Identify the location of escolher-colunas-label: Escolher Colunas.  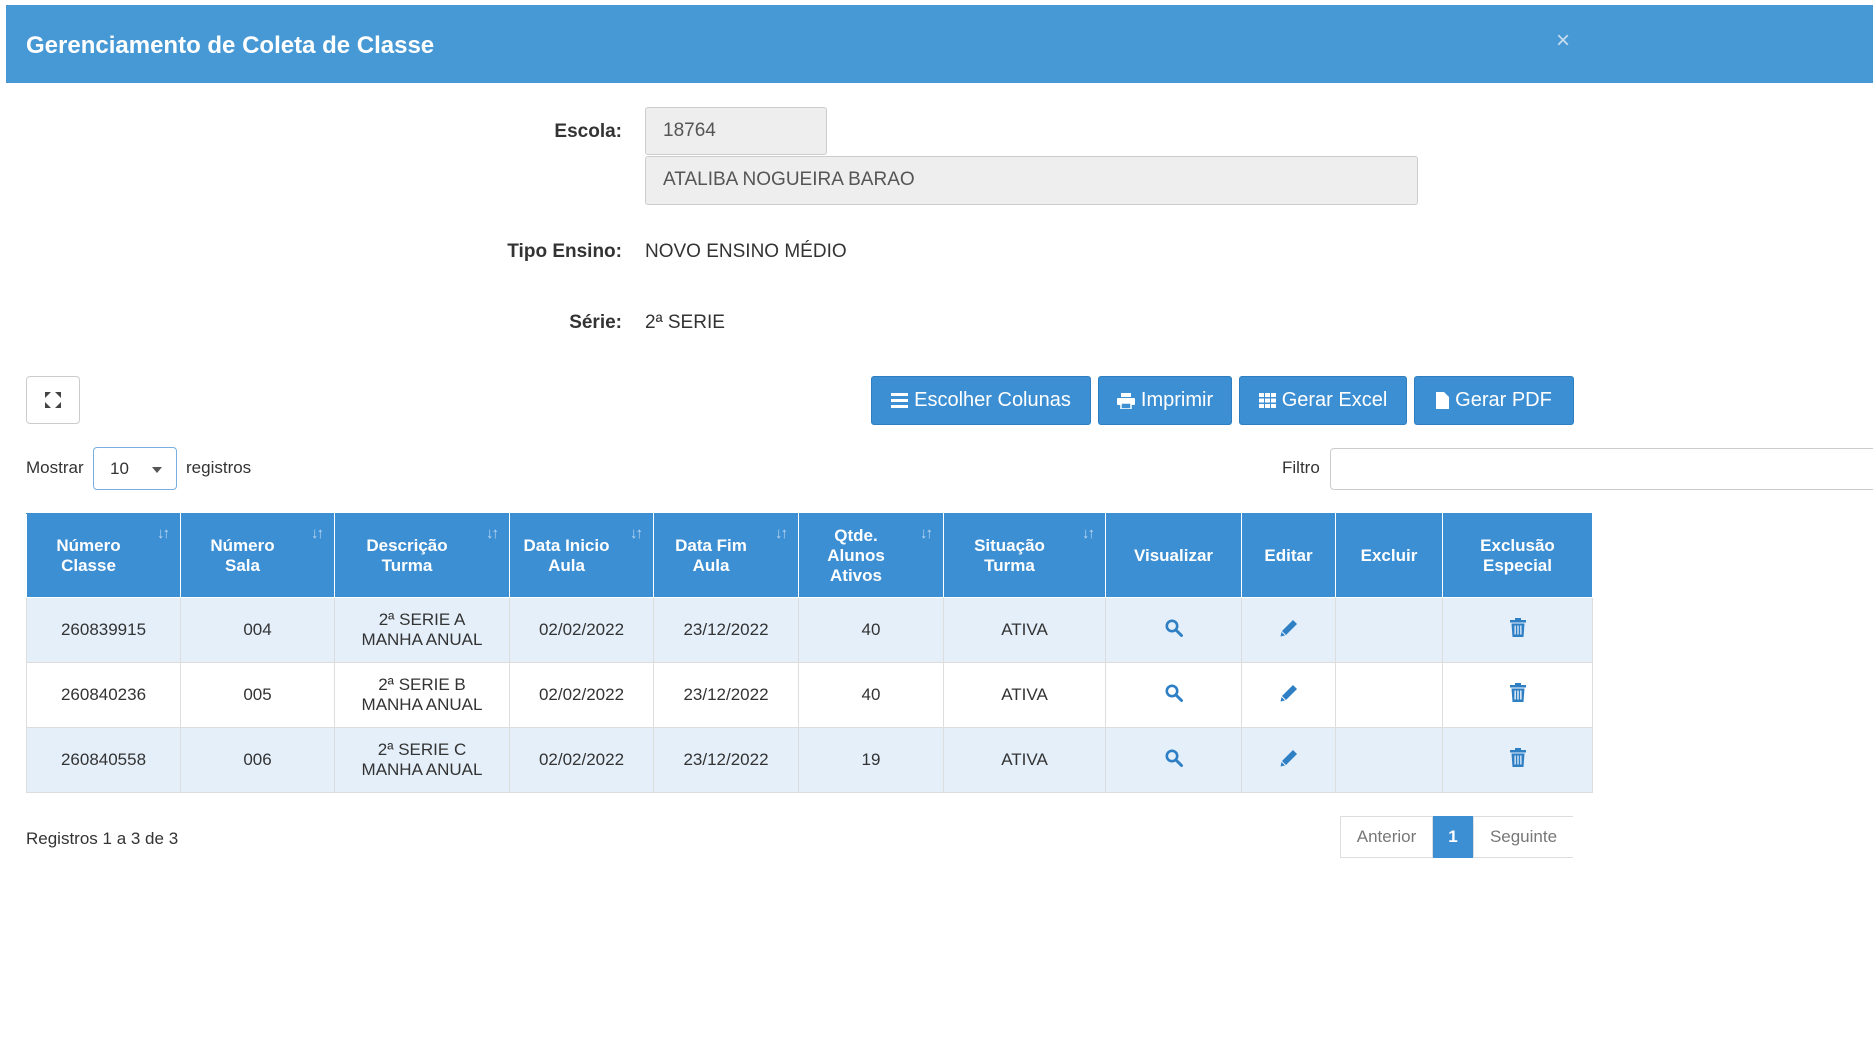
(992, 400).